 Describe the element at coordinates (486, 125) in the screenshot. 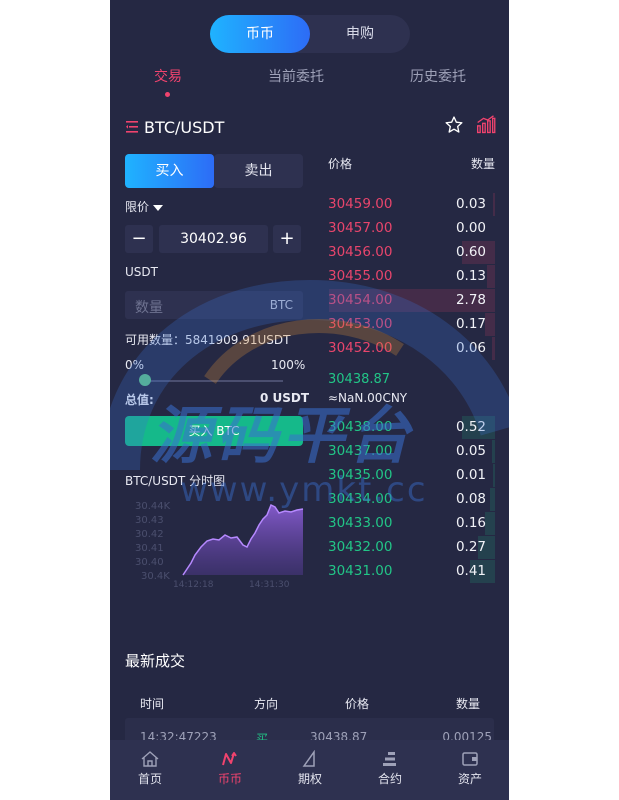

I see `kline-chart-icon` at that location.